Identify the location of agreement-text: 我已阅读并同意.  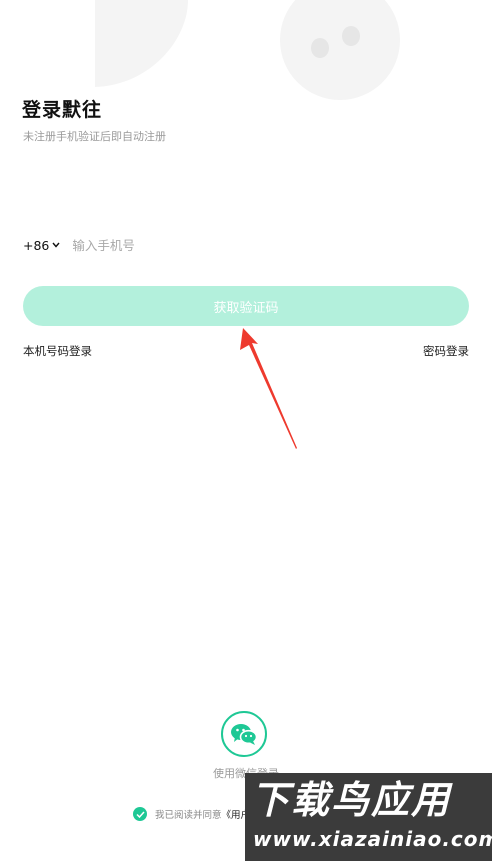
(188, 815).